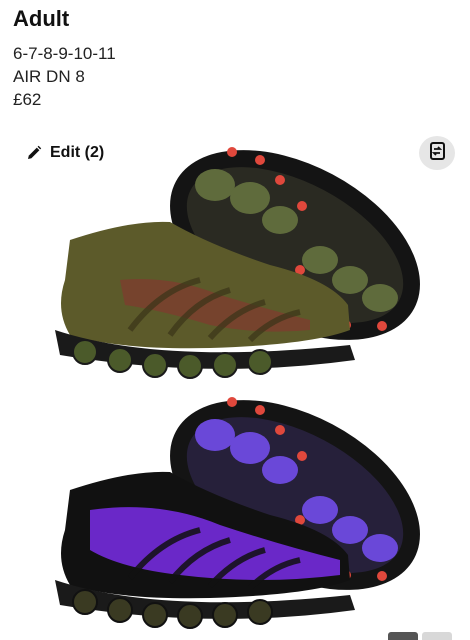 This screenshot has width=470, height=640. I want to click on sizes-text: 6-7-8-9-10-11, so click(64, 53).